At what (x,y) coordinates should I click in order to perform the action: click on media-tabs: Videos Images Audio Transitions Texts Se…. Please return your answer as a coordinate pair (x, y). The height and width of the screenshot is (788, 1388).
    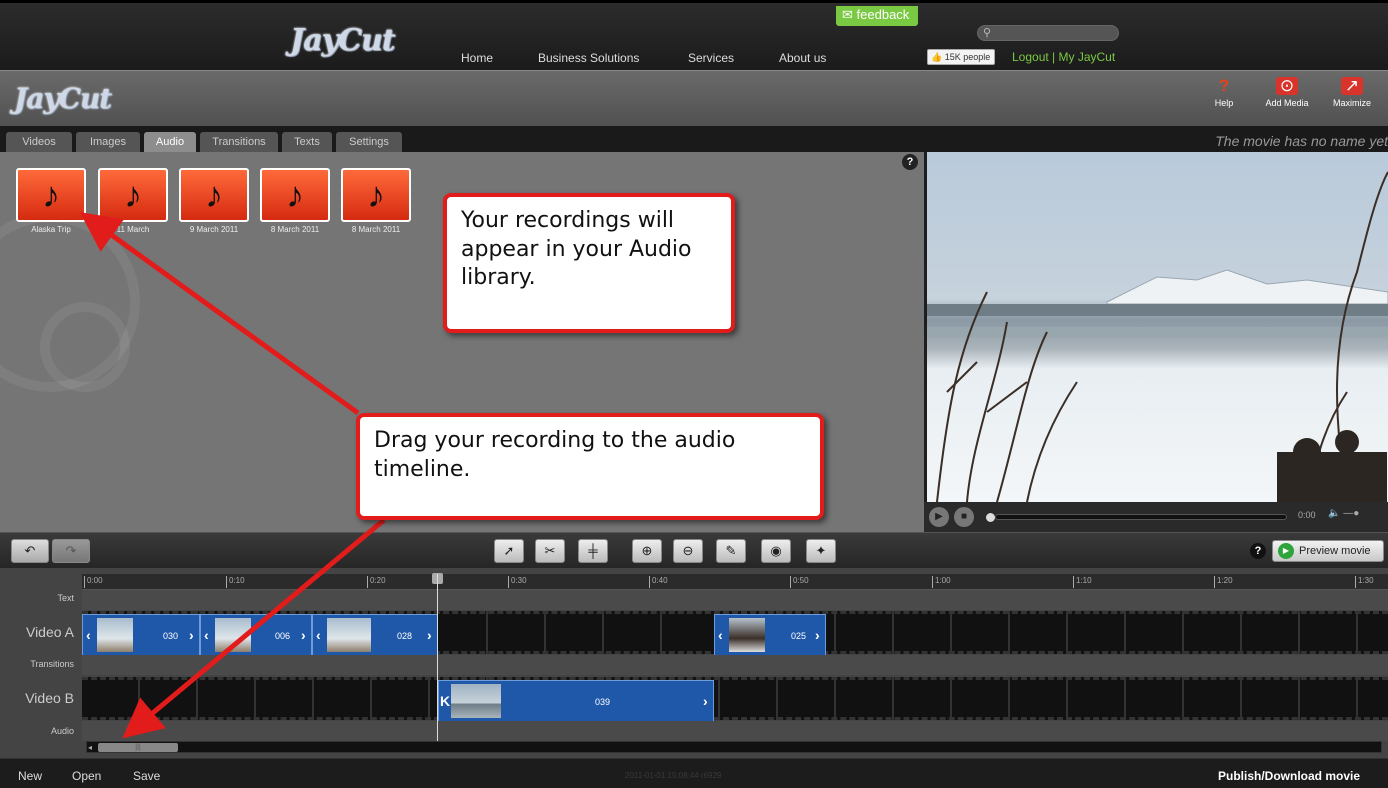
    Looking at the image, I should click on (694, 139).